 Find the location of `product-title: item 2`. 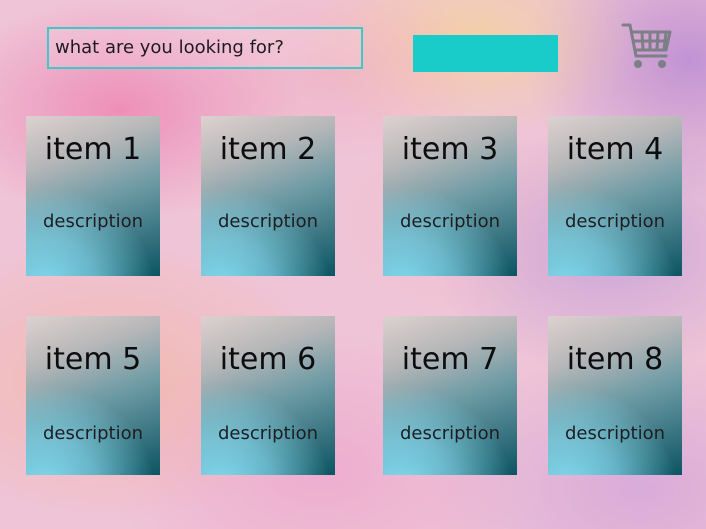

product-title: item 2 is located at coordinates (268, 149).